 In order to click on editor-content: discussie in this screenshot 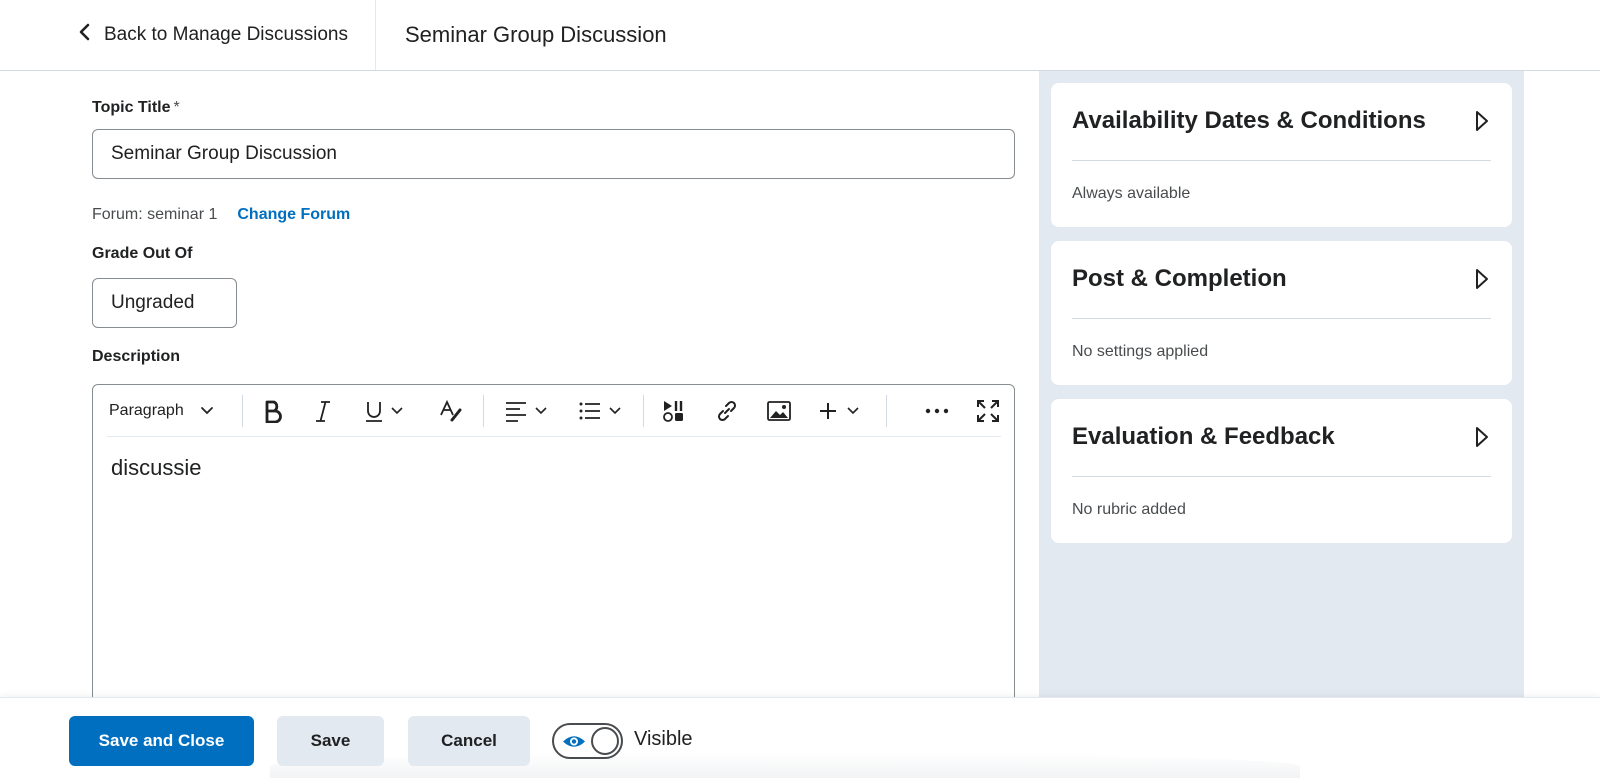, I will do `click(156, 468)`.